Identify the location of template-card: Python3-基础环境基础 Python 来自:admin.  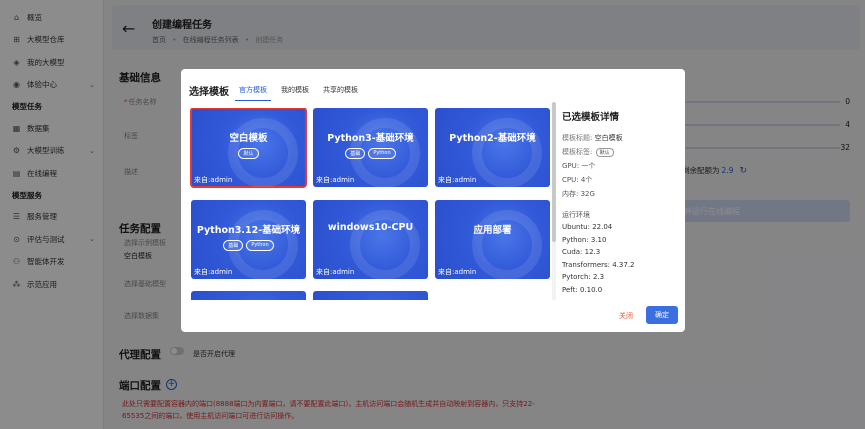
(370, 147).